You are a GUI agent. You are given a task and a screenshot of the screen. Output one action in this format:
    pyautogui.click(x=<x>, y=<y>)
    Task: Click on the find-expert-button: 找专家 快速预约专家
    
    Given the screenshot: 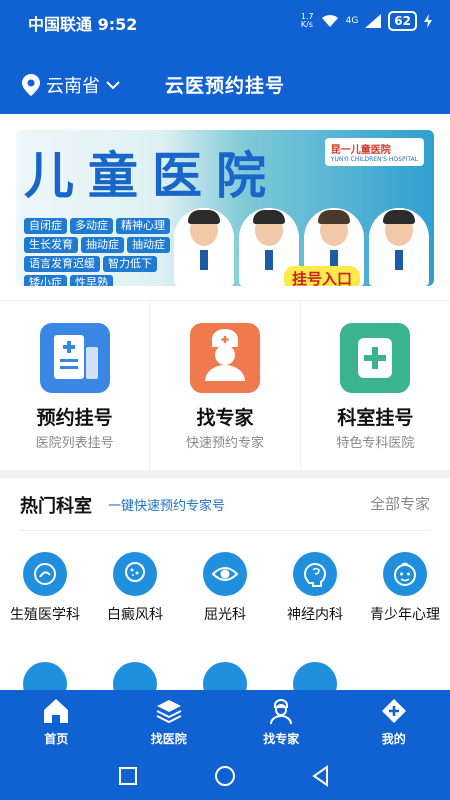 What is the action you would take?
    pyautogui.click(x=225, y=385)
    